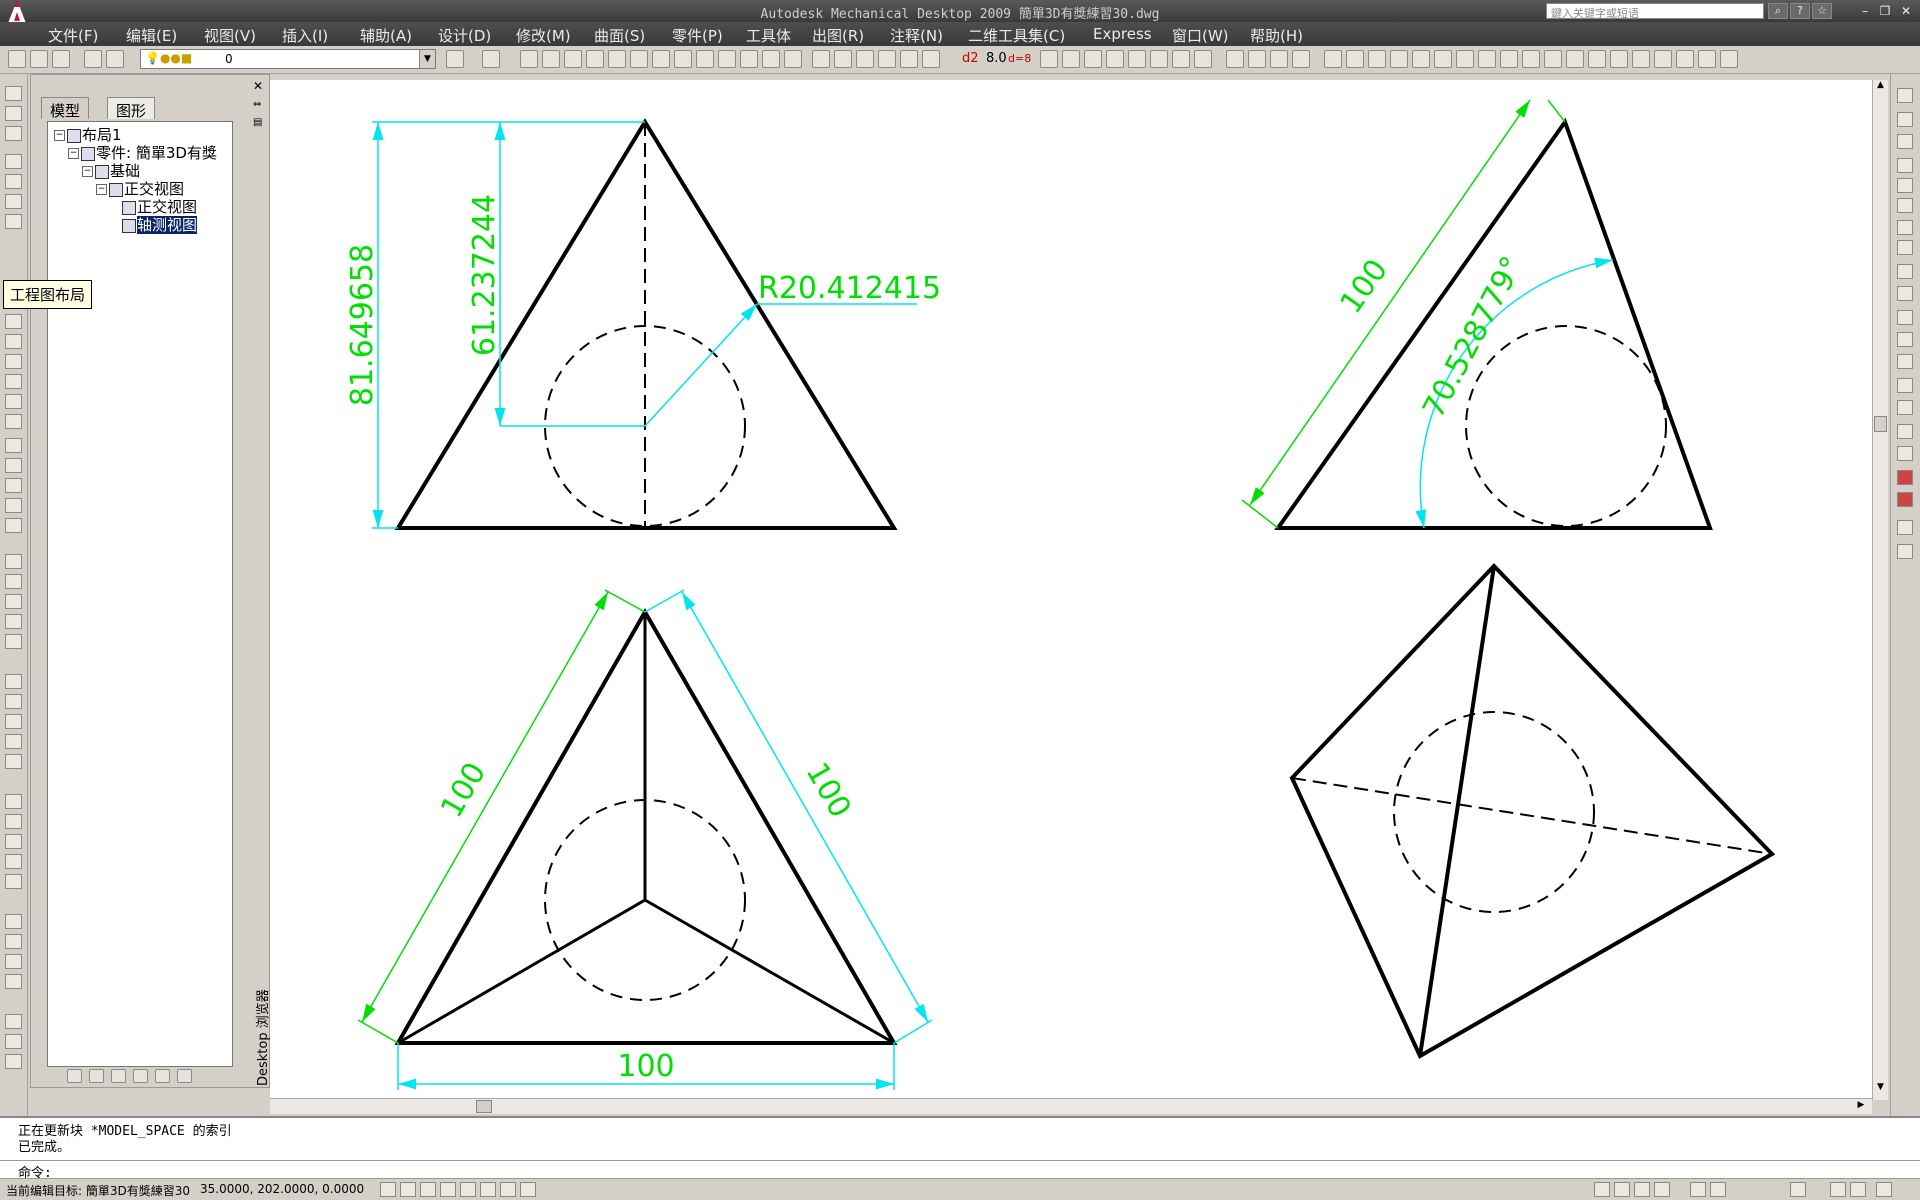 The height and width of the screenshot is (1200, 1920). What do you see at coordinates (931, 59) in the screenshot?
I see `design-center-icon` at bounding box center [931, 59].